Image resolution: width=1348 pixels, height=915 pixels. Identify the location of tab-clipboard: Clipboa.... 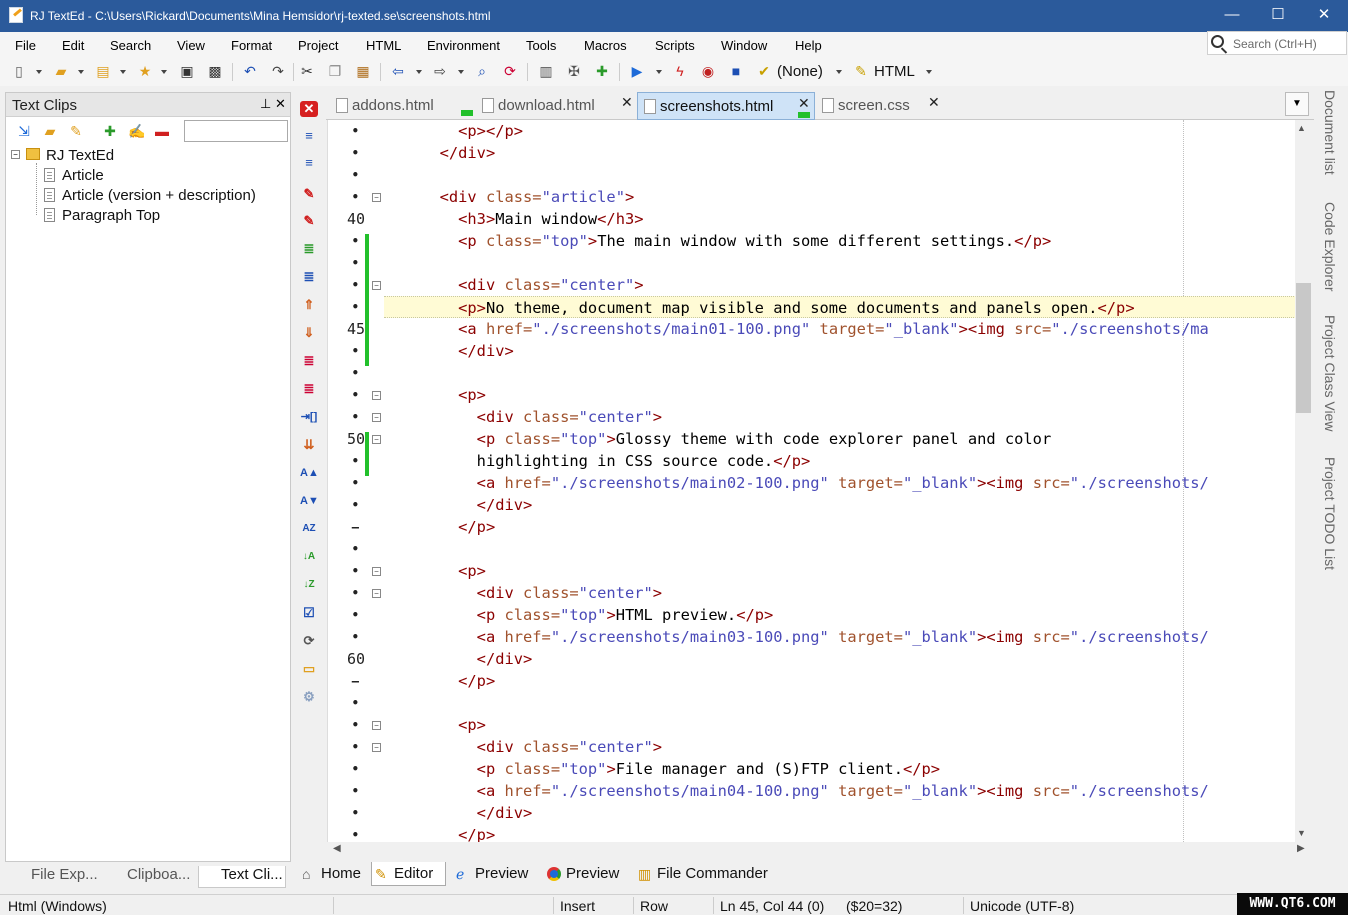
(147, 877).